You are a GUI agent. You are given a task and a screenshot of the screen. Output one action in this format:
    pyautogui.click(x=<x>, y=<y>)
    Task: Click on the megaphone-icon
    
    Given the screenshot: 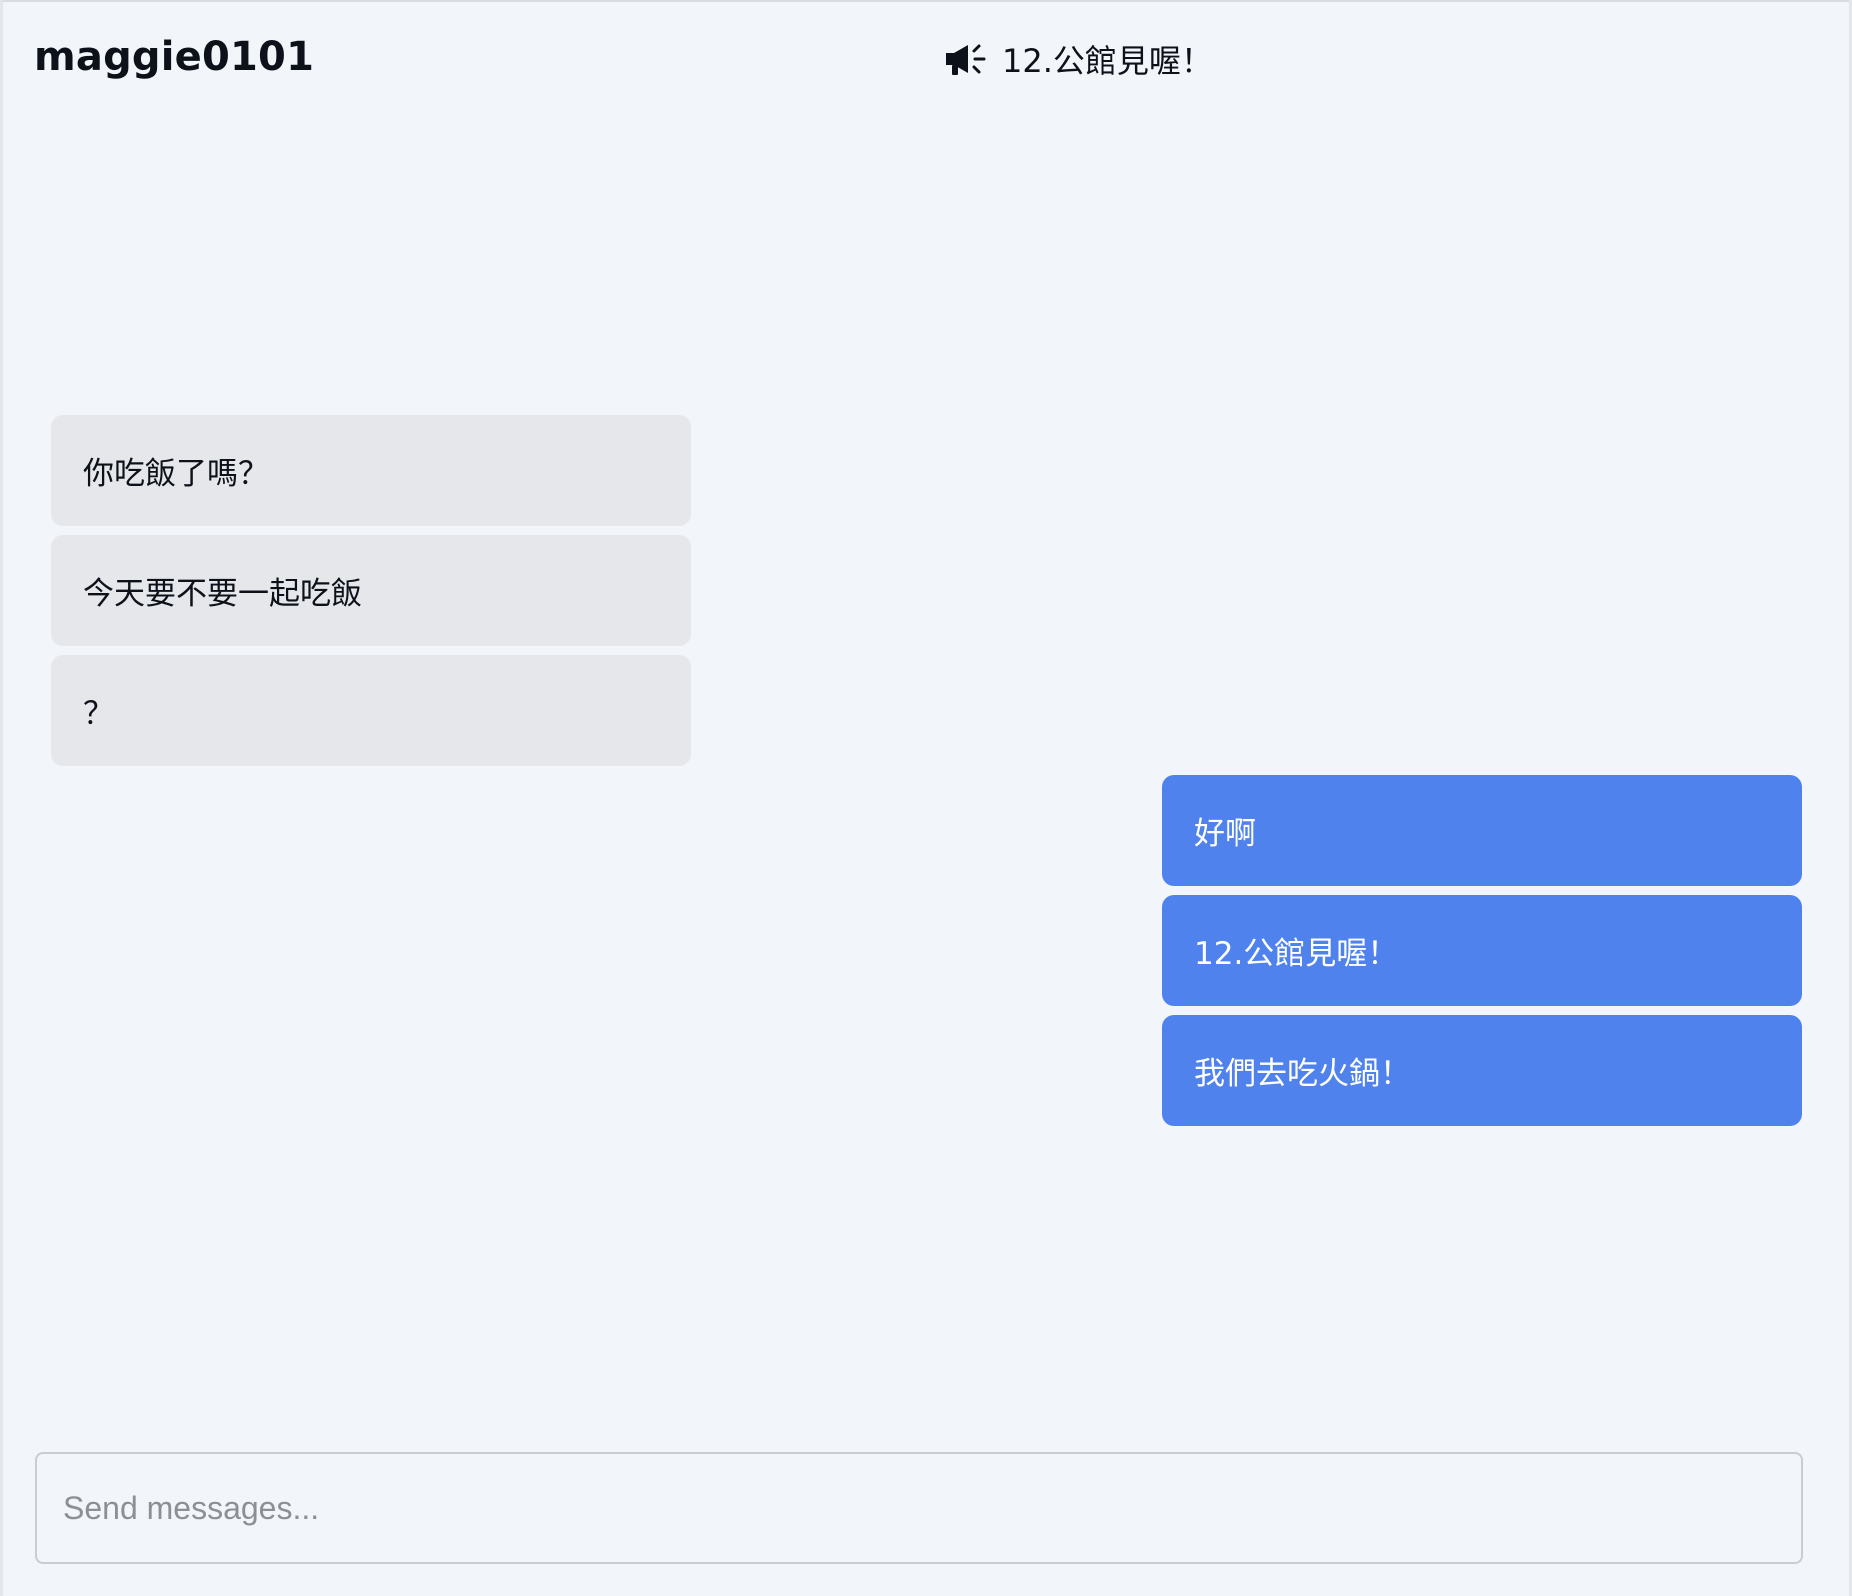 What is the action you would take?
    pyautogui.click(x=966, y=59)
    